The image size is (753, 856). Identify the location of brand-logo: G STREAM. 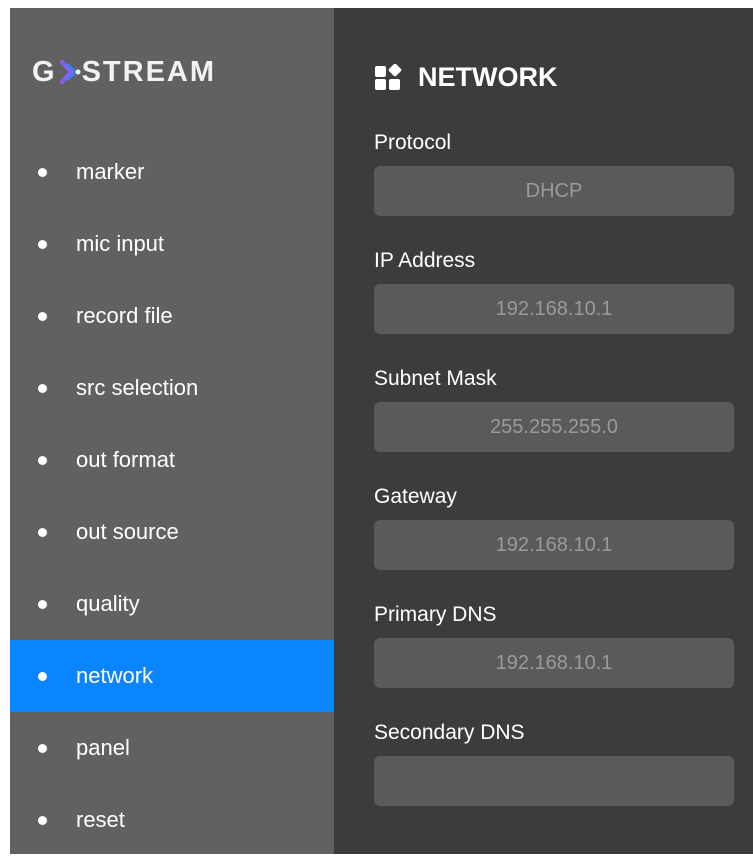
(124, 72).